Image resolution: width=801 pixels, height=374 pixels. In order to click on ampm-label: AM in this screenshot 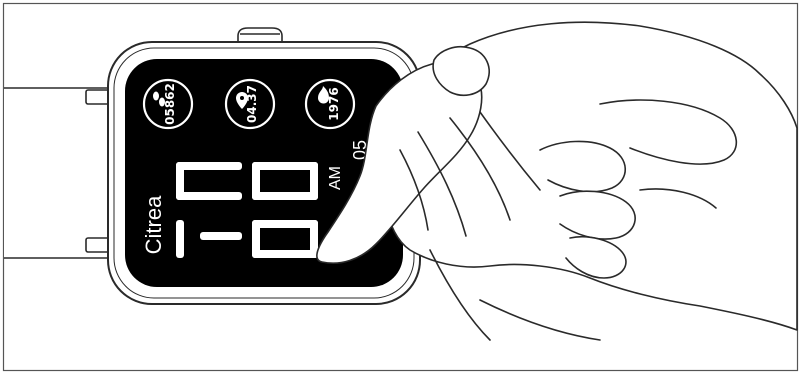, I will do `click(335, 178)`.